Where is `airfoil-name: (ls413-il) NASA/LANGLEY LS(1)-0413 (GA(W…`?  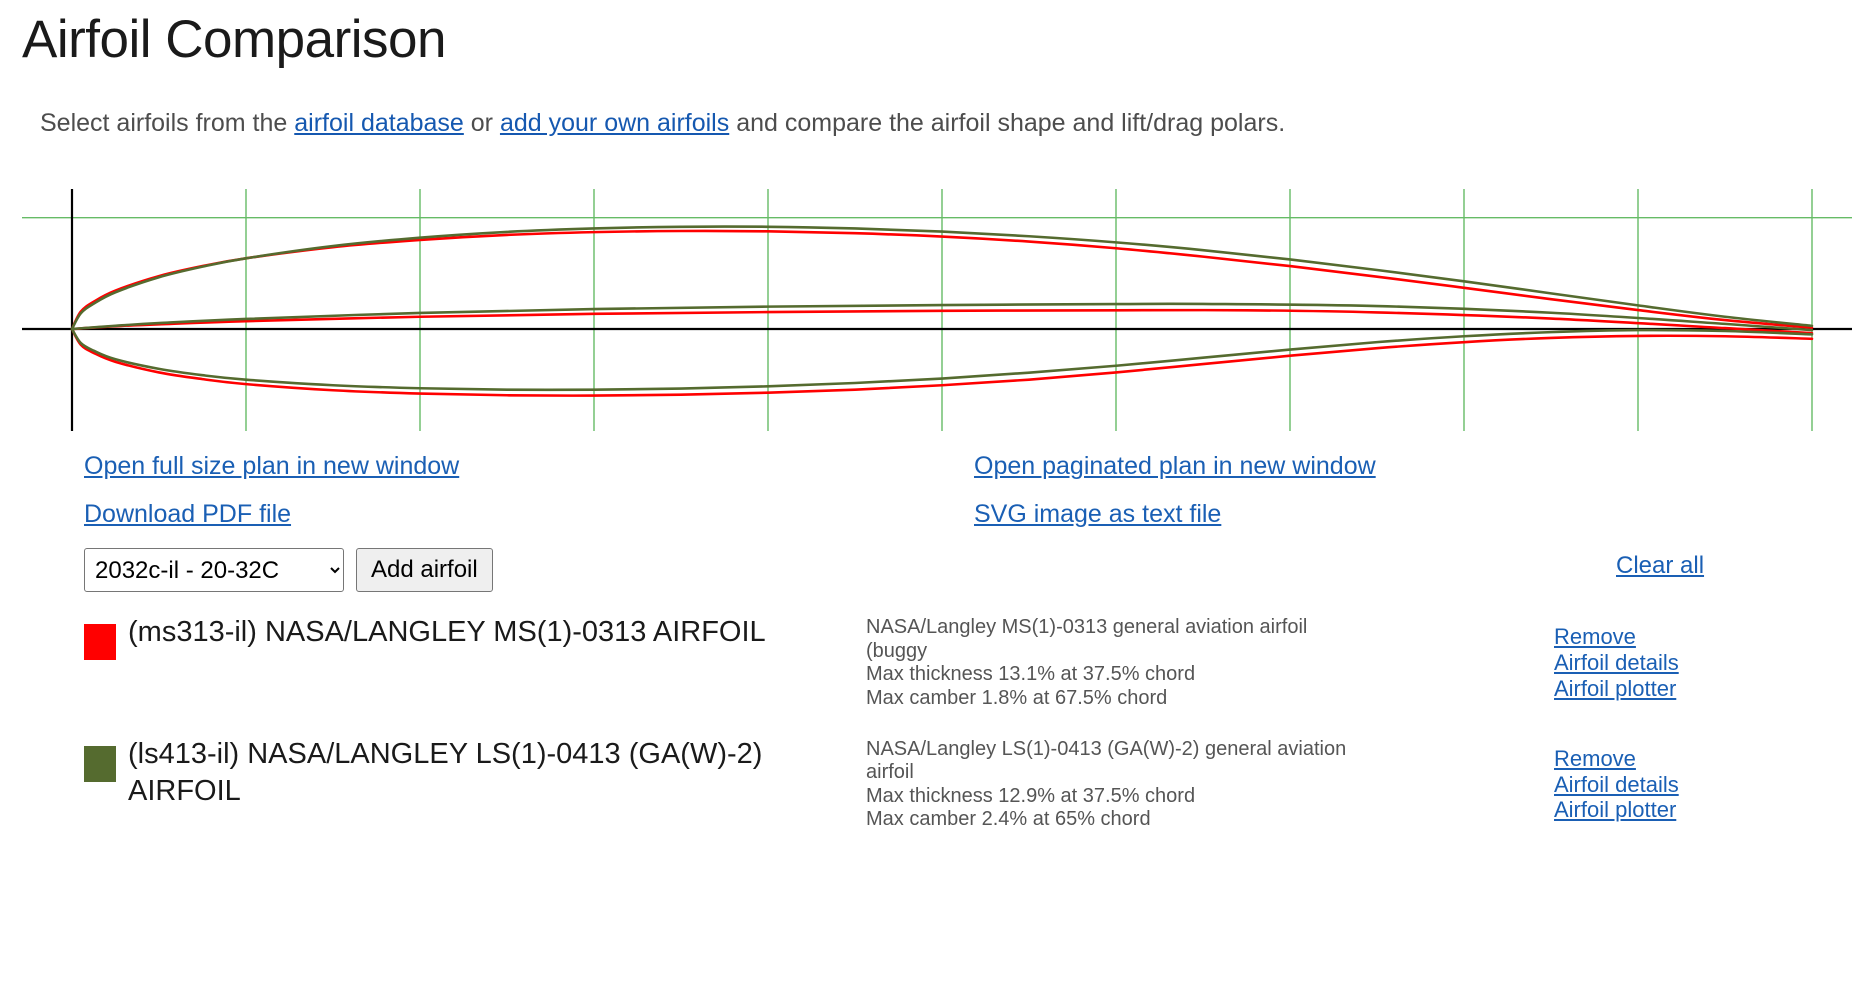
airfoil-name: (ls413-il) NASA/LANGLEY LS(1)-0413 (GA(W… is located at coordinates (445, 773).